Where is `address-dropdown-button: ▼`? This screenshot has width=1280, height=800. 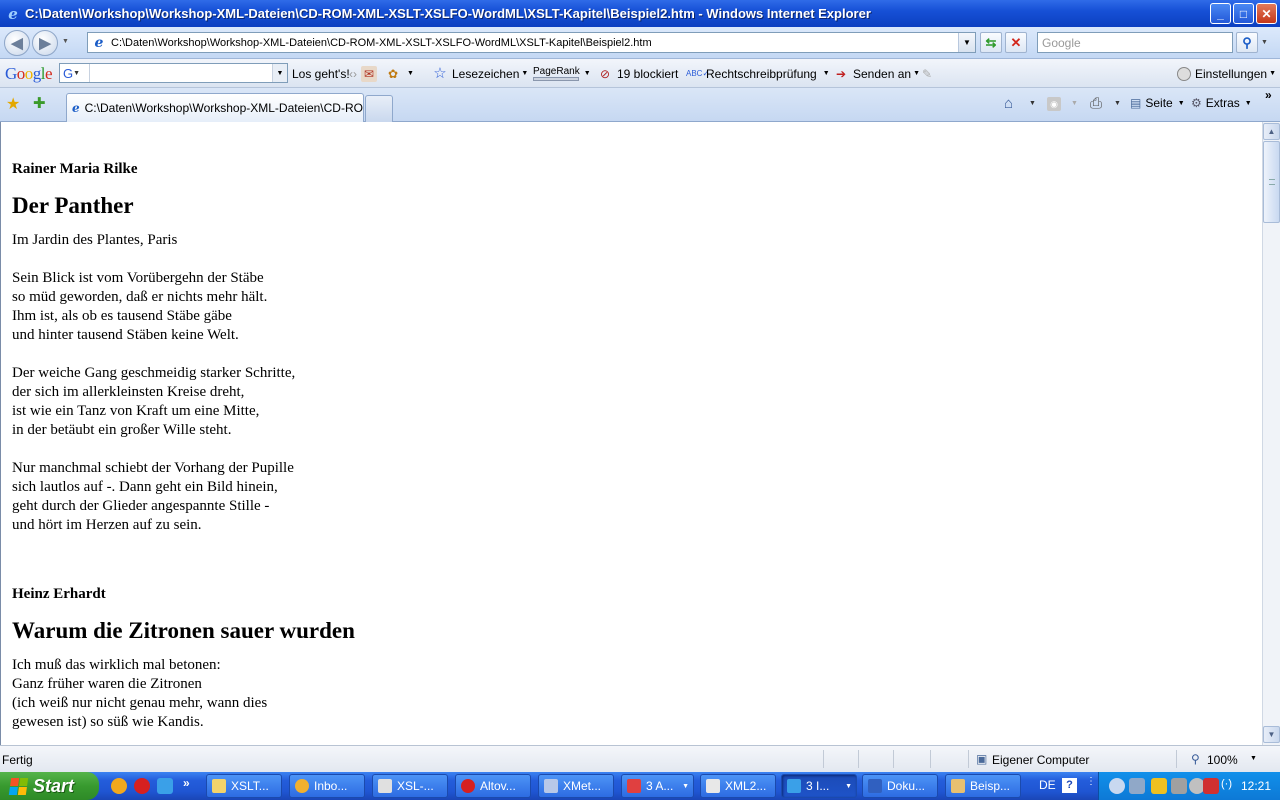
address-dropdown-button: ▼ is located at coordinates (966, 42).